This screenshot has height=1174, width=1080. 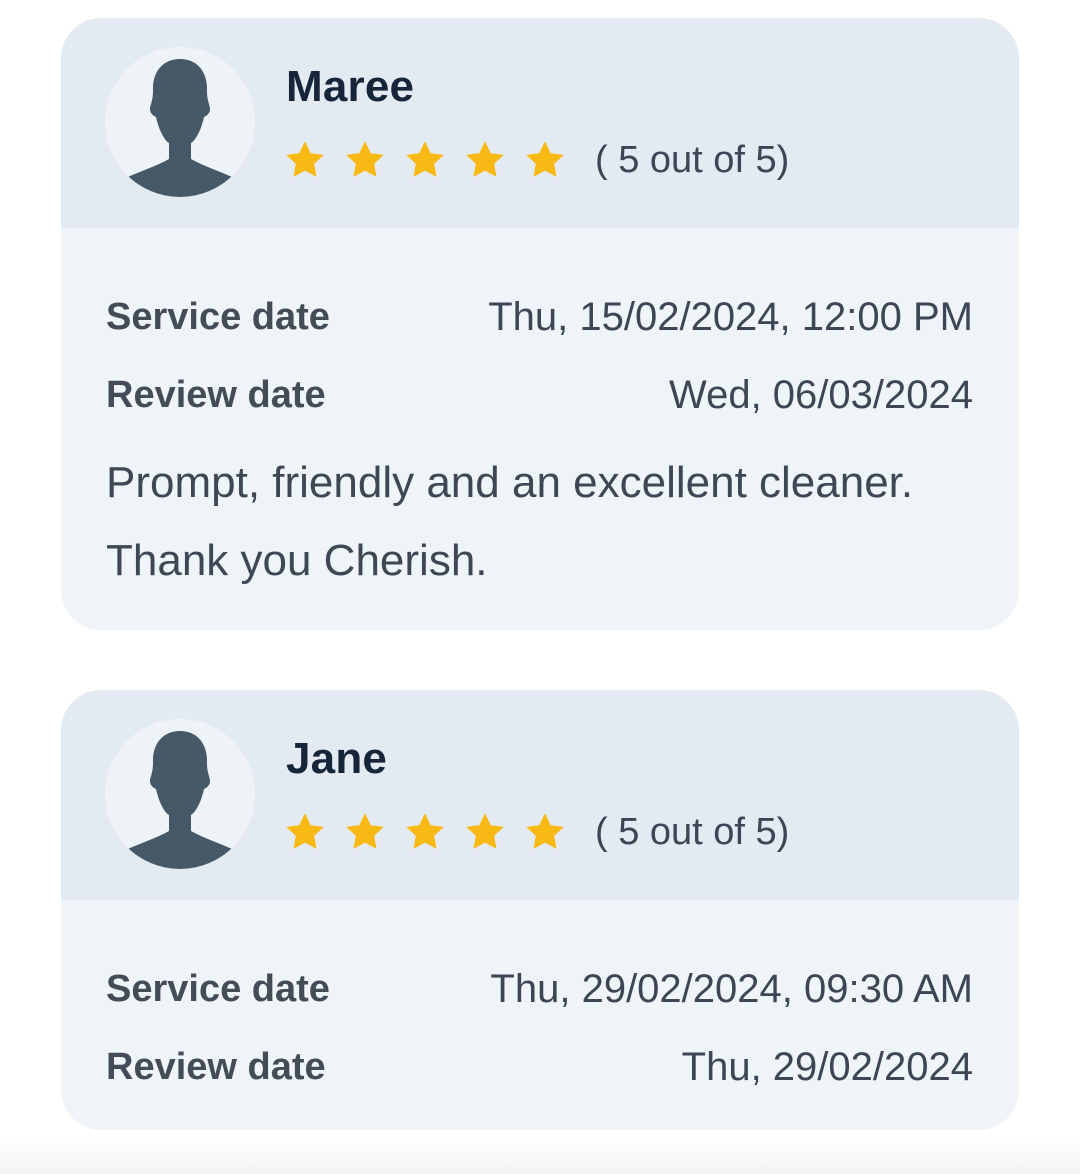 I want to click on reviewer-name: Jane, so click(x=337, y=758).